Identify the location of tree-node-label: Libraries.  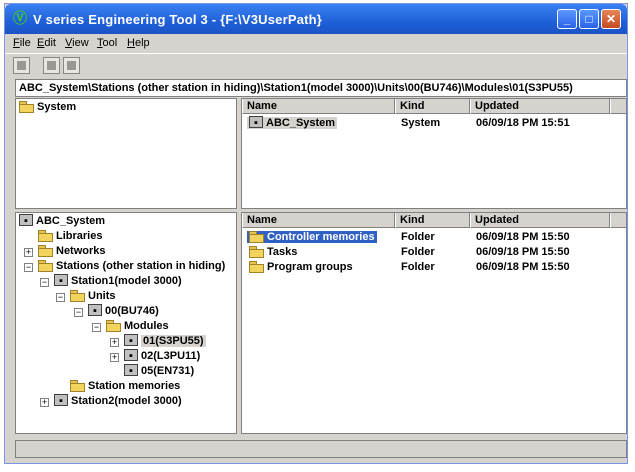
(79, 236).